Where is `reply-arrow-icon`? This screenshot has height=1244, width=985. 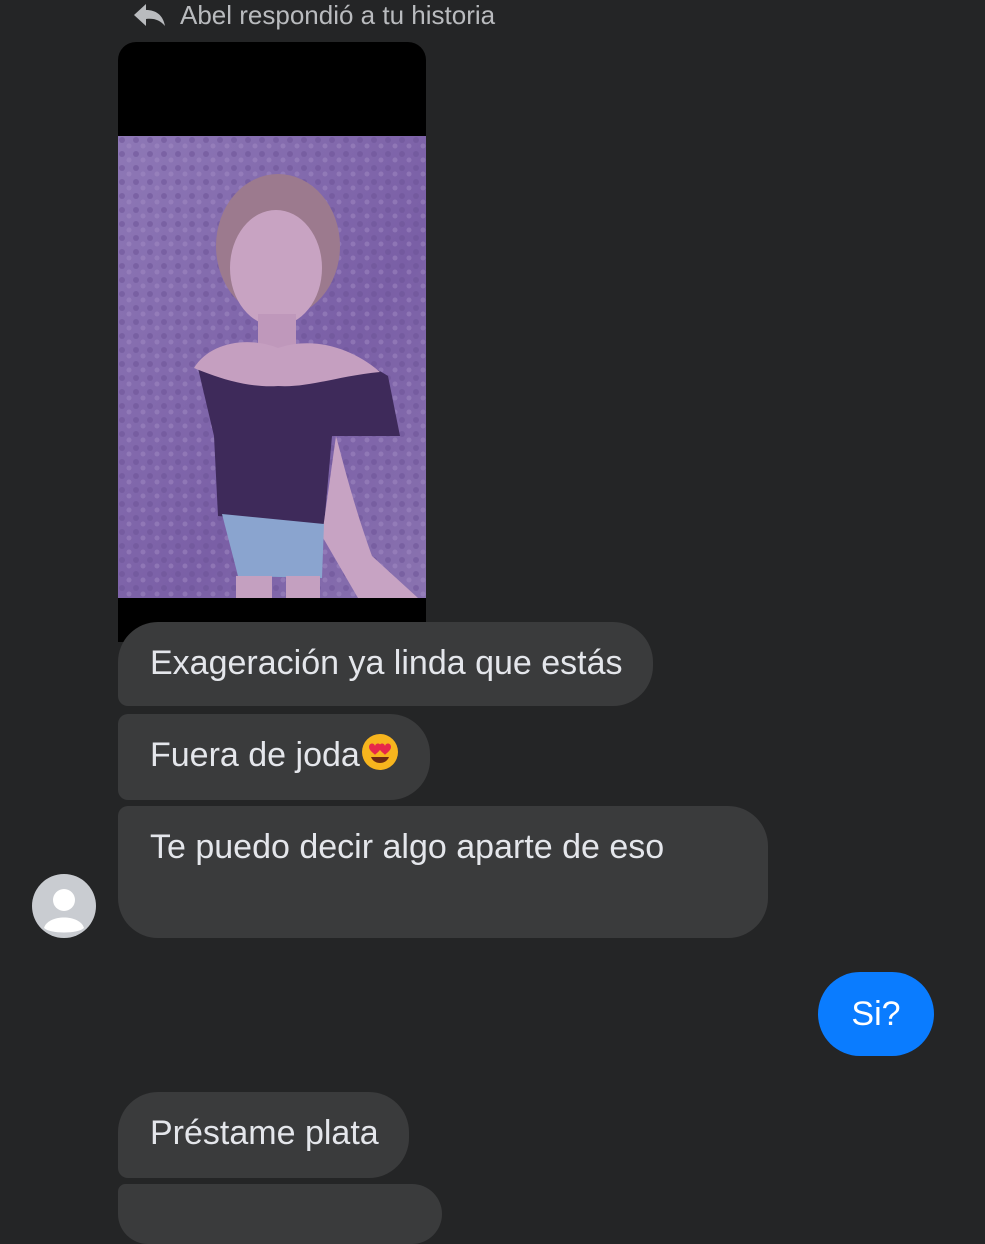
reply-arrow-icon is located at coordinates (149, 15).